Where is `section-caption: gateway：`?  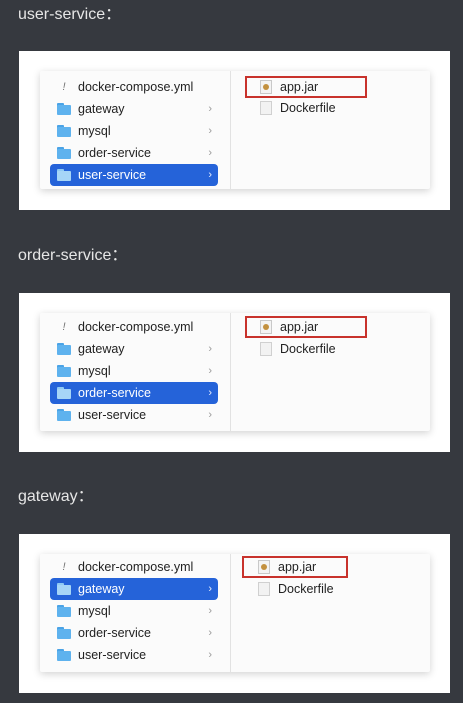 section-caption: gateway： is located at coordinates (56, 496).